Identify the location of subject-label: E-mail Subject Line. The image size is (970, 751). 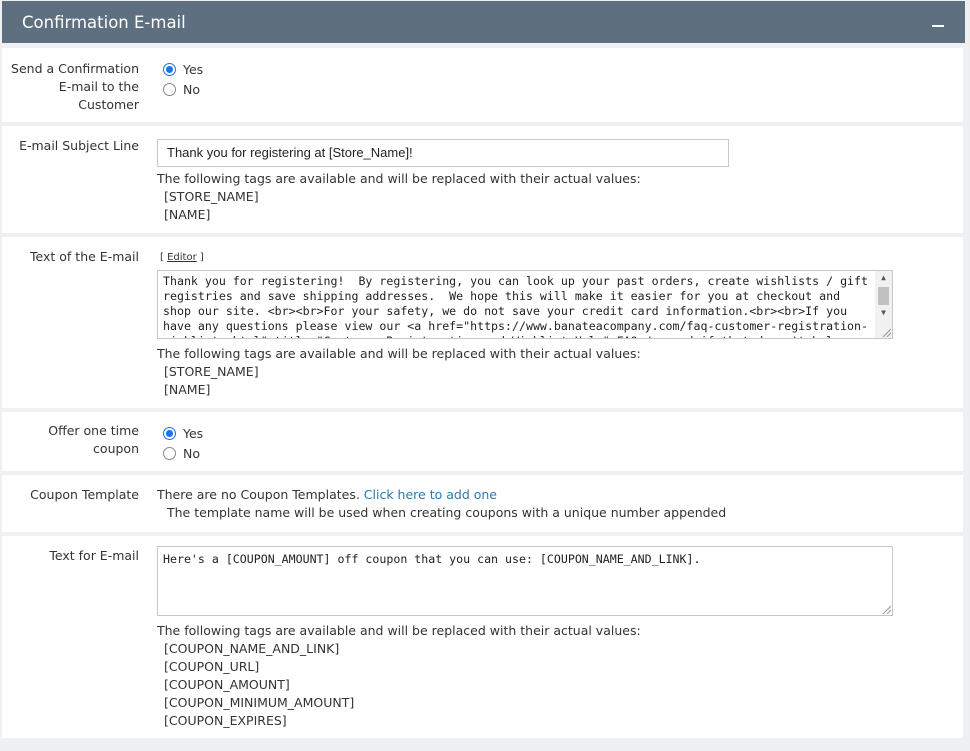
(79, 145).